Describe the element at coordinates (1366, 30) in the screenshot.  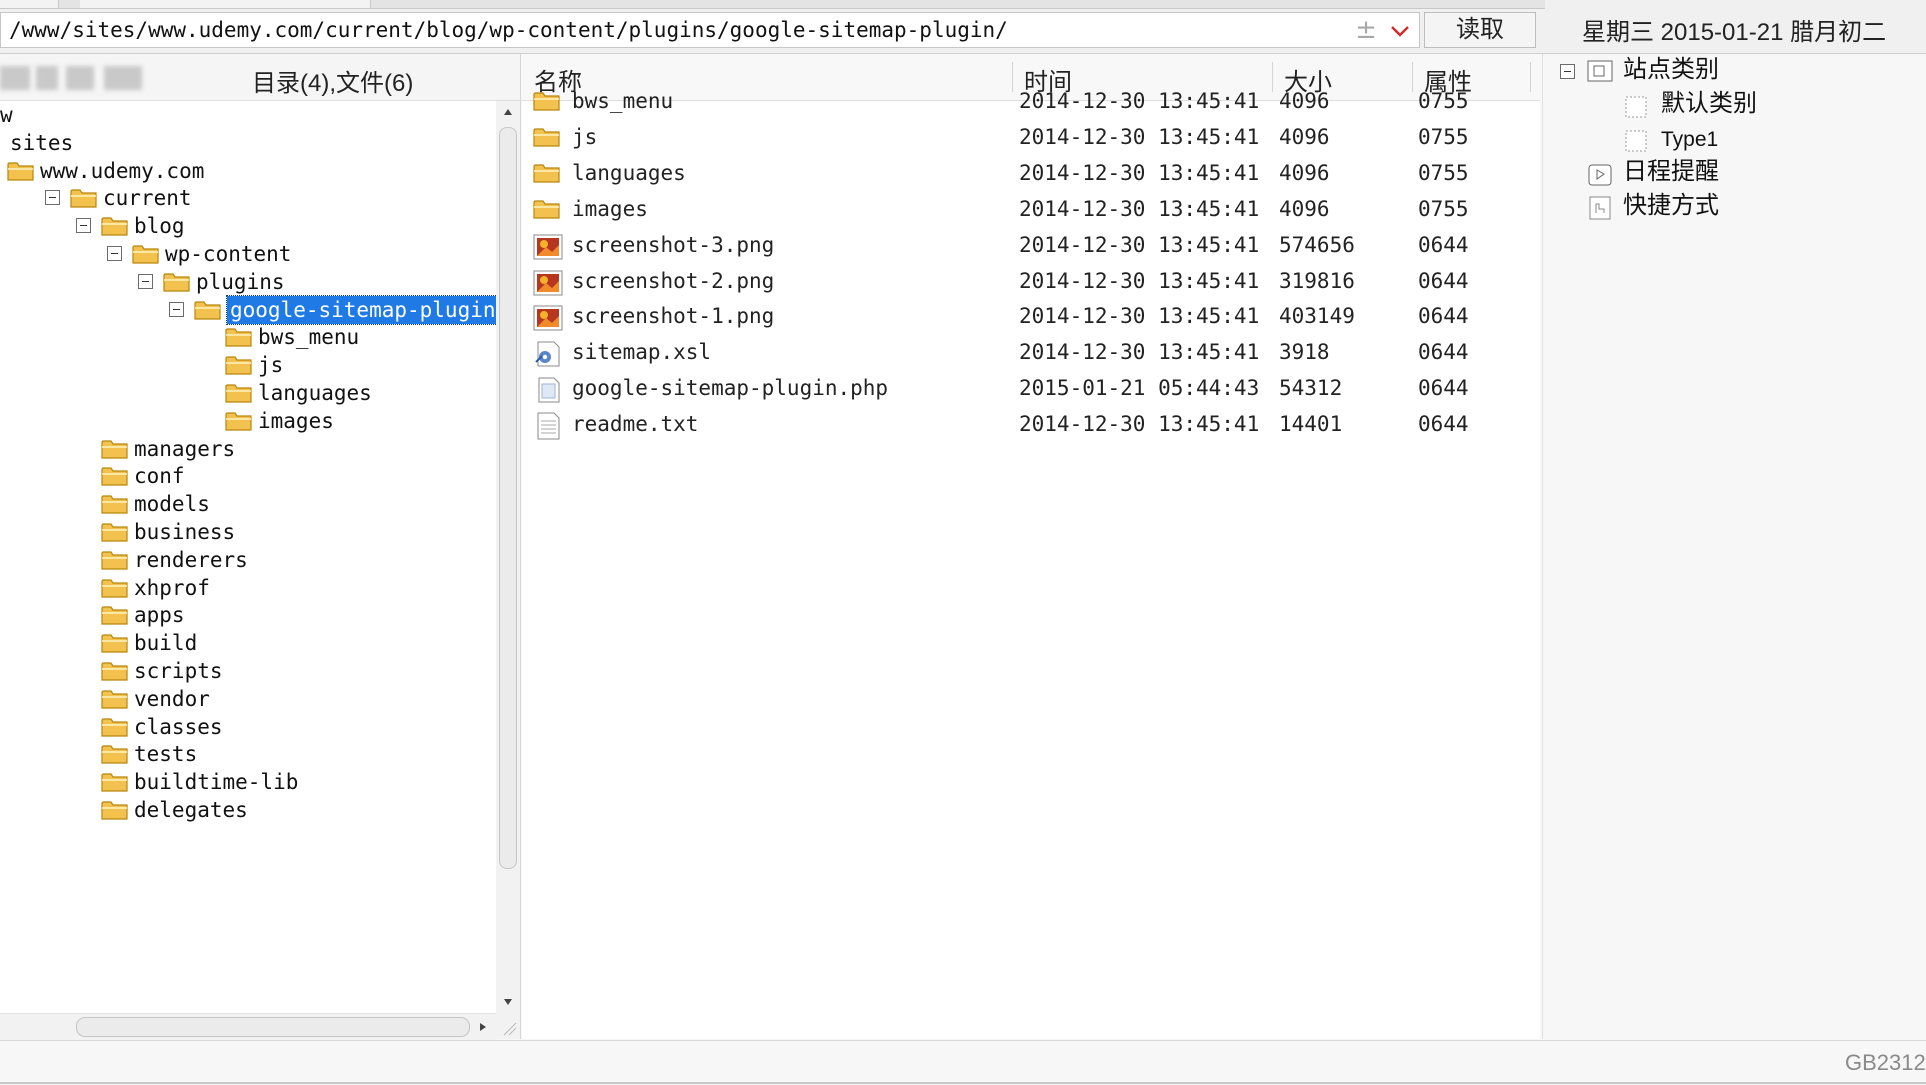
I see `bookmark-icon: ±` at that location.